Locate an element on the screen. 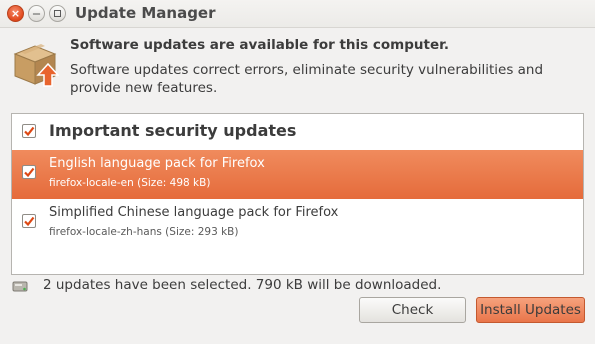 The width and height of the screenshot is (595, 344). update-group-label: Important security updates is located at coordinates (173, 130).